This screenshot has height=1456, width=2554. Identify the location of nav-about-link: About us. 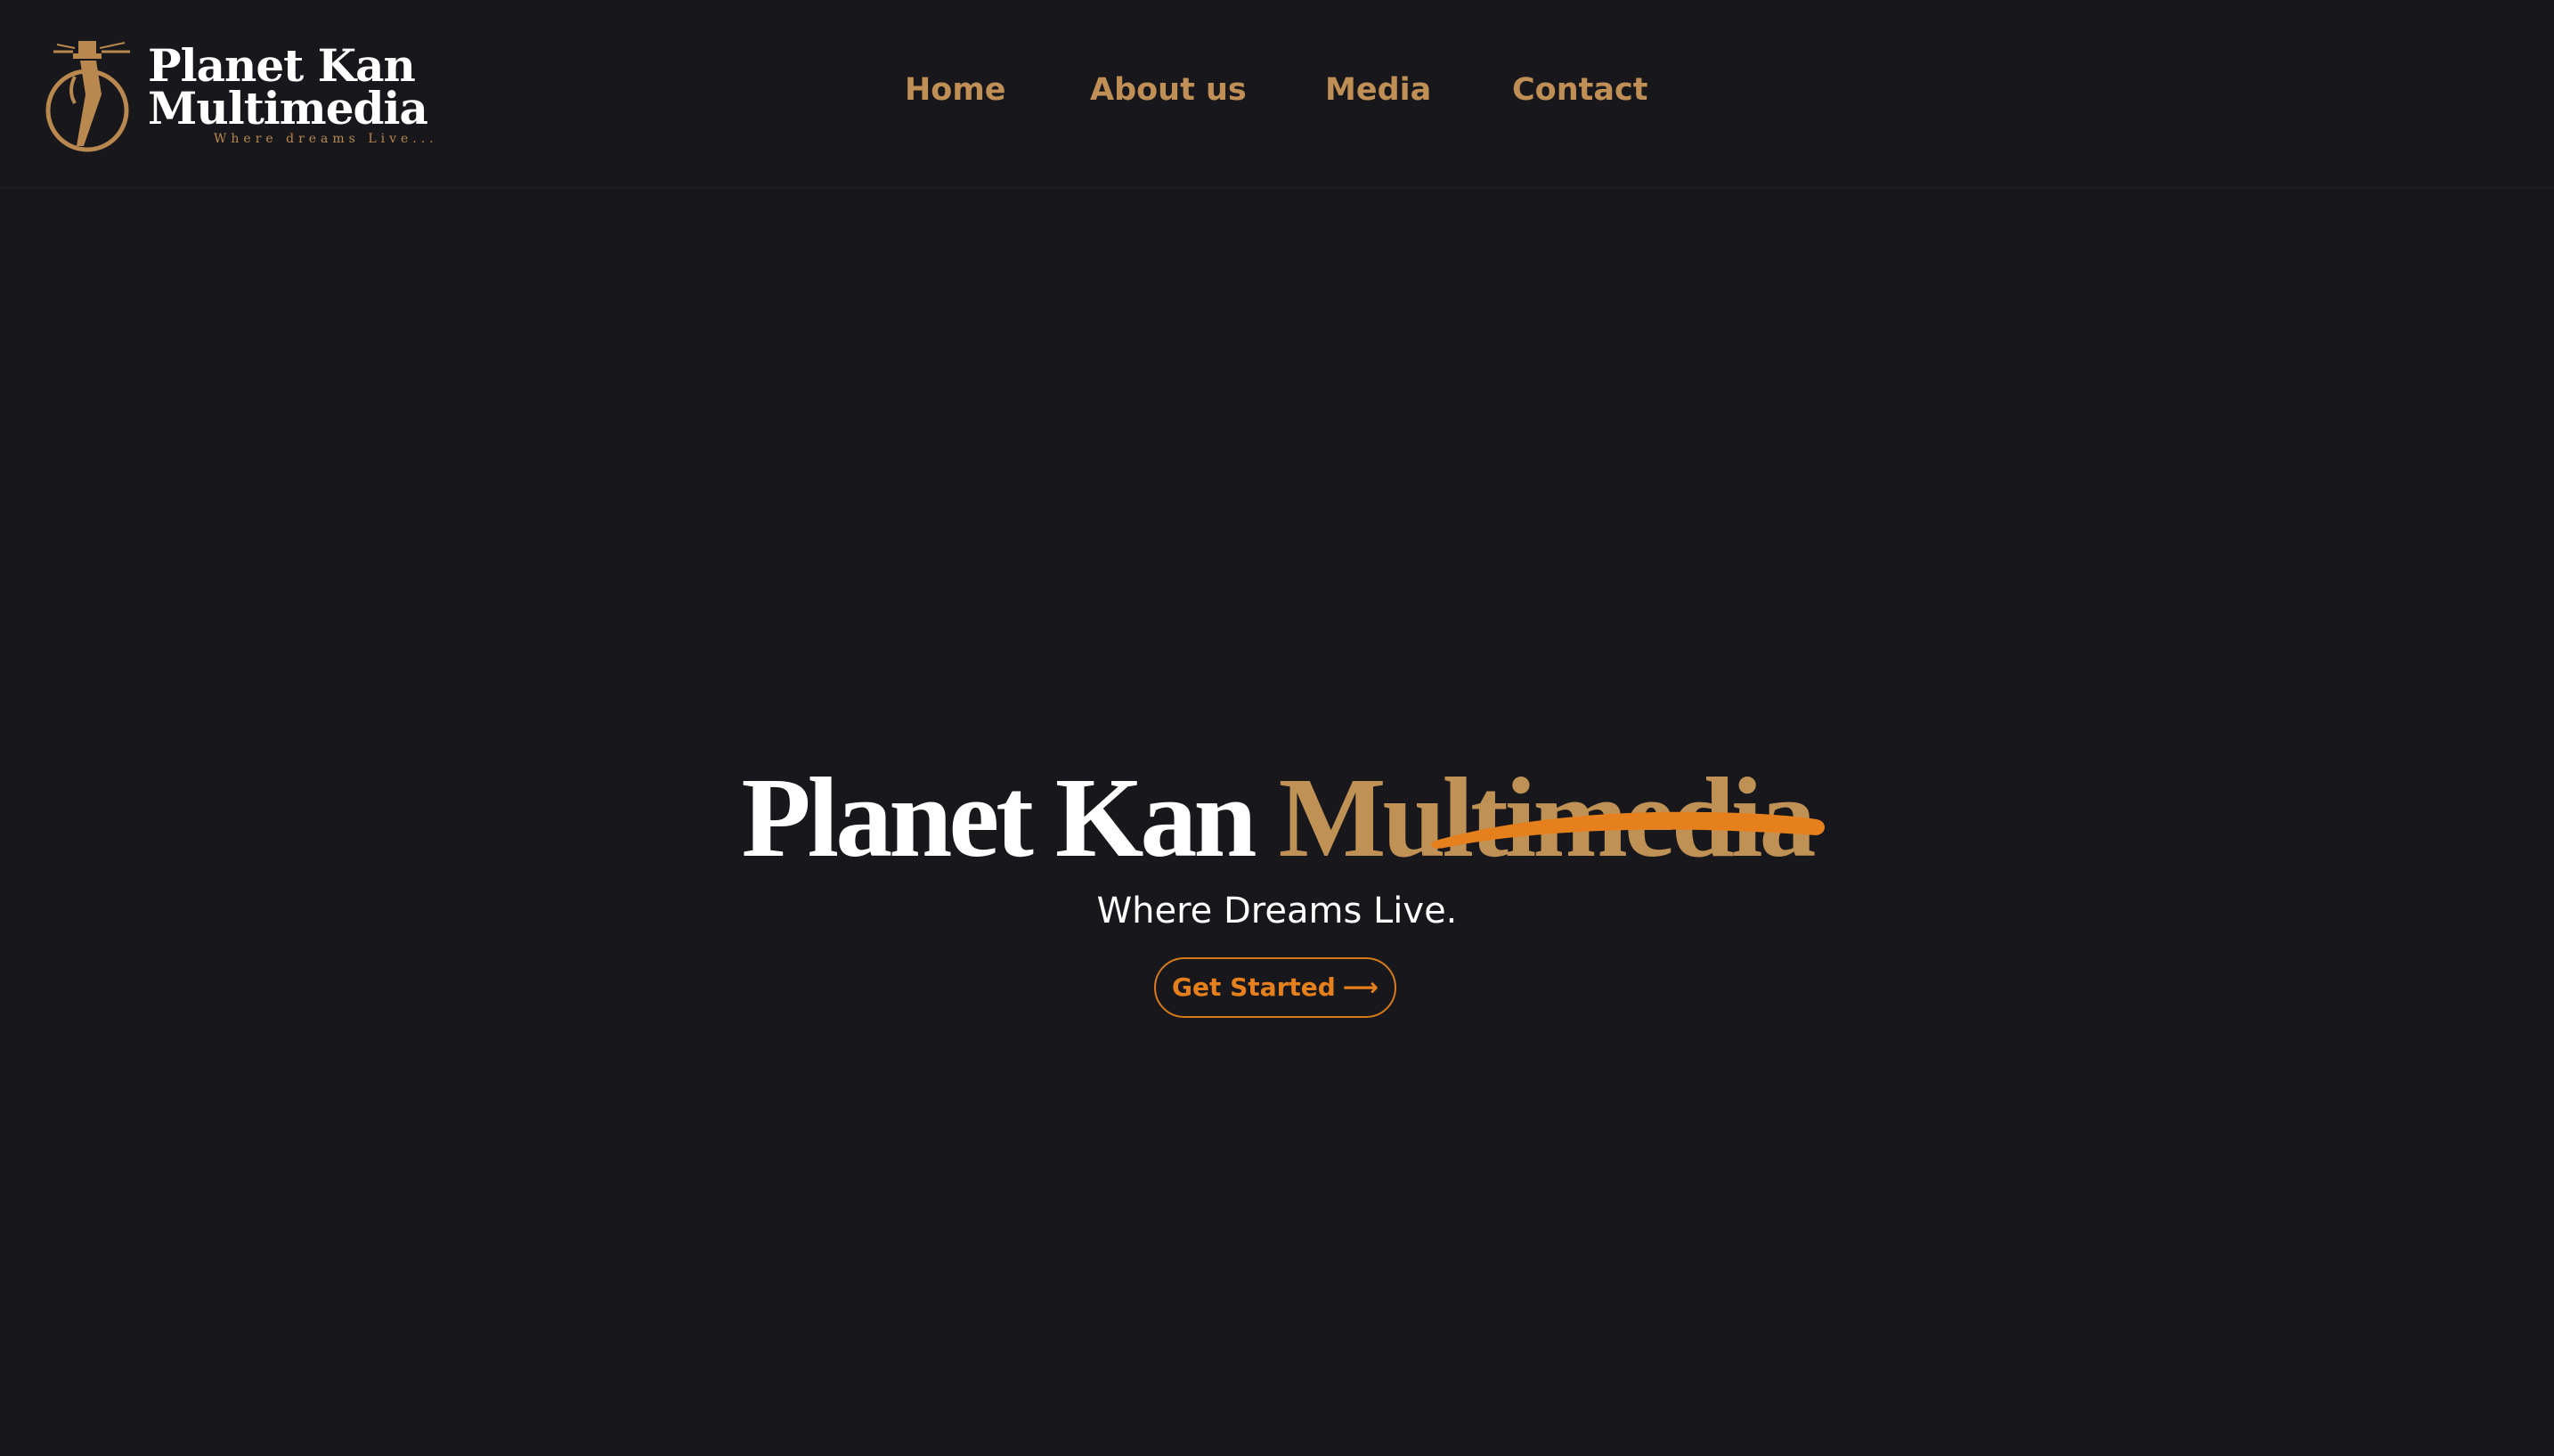
(1168, 90).